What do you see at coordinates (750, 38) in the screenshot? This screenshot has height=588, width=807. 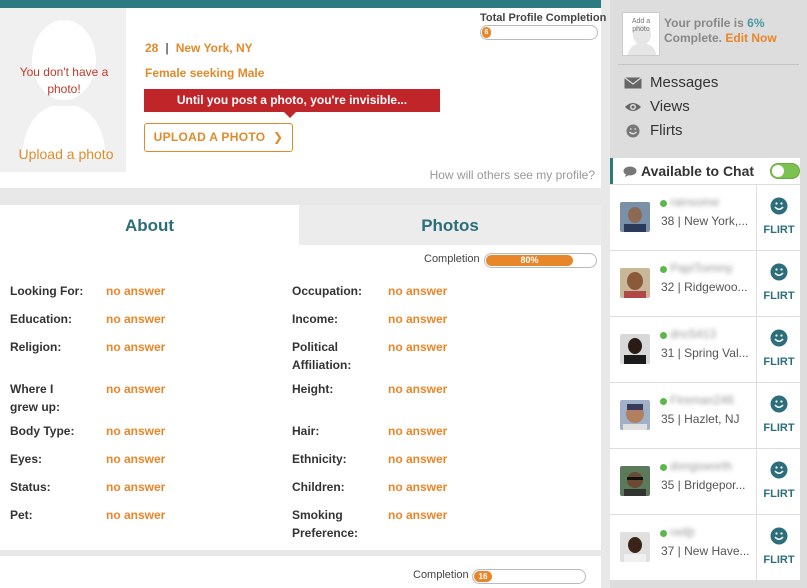 I see `edit-now-link: Edit Now` at bounding box center [750, 38].